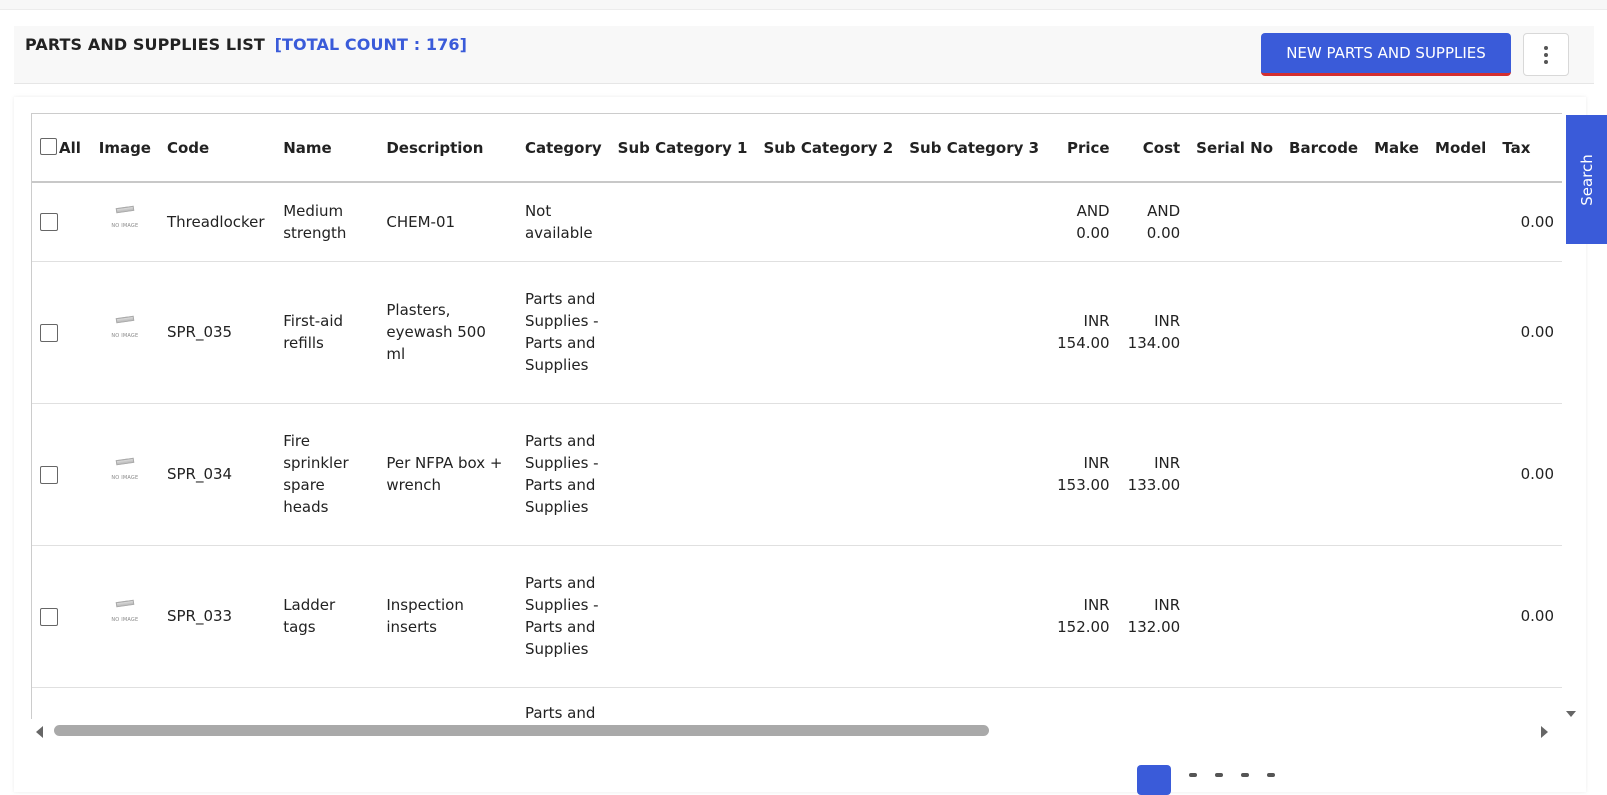 The image size is (1607, 795). I want to click on price-cell, so click(1082, 703).